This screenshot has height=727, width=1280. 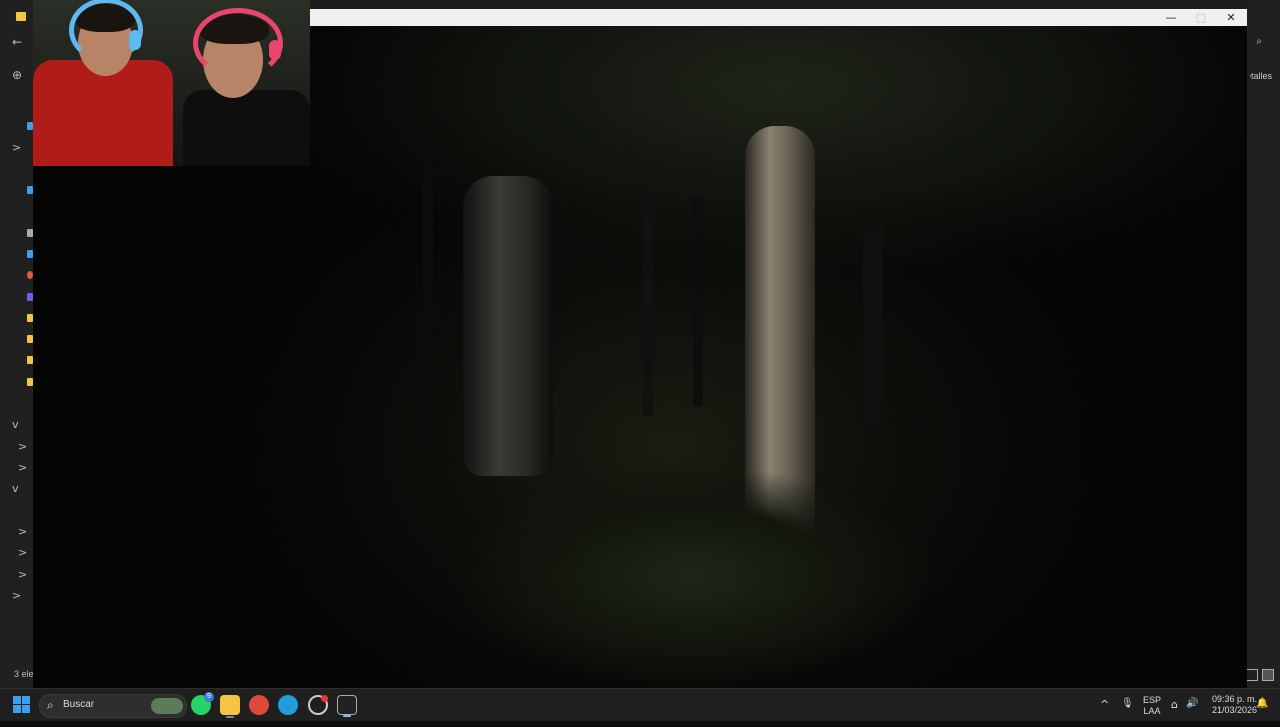 I want to click on webcam-overlay, so click(x=171, y=83).